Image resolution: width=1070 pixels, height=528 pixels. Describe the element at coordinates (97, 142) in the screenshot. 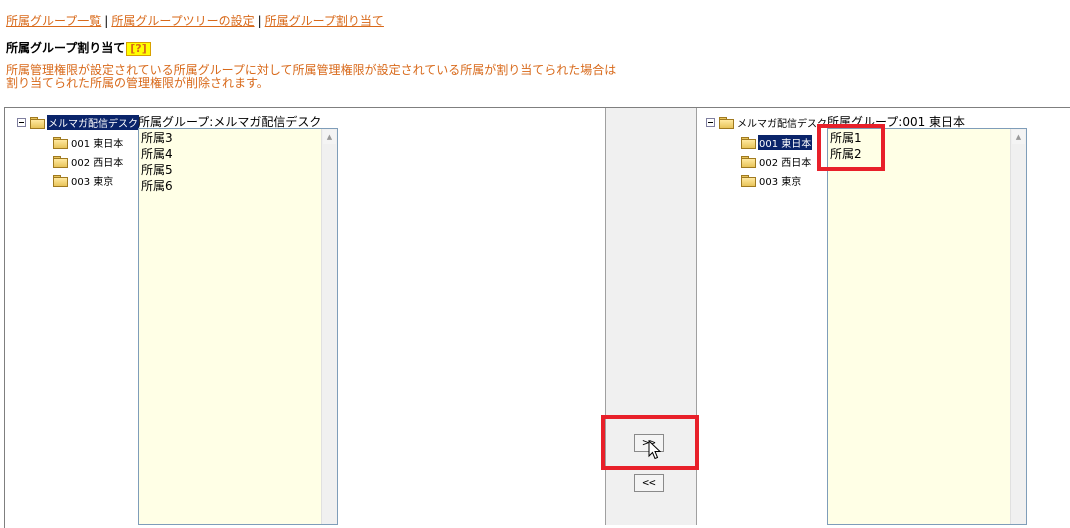

I see `left-tree-item-label: 001 東日本` at that location.